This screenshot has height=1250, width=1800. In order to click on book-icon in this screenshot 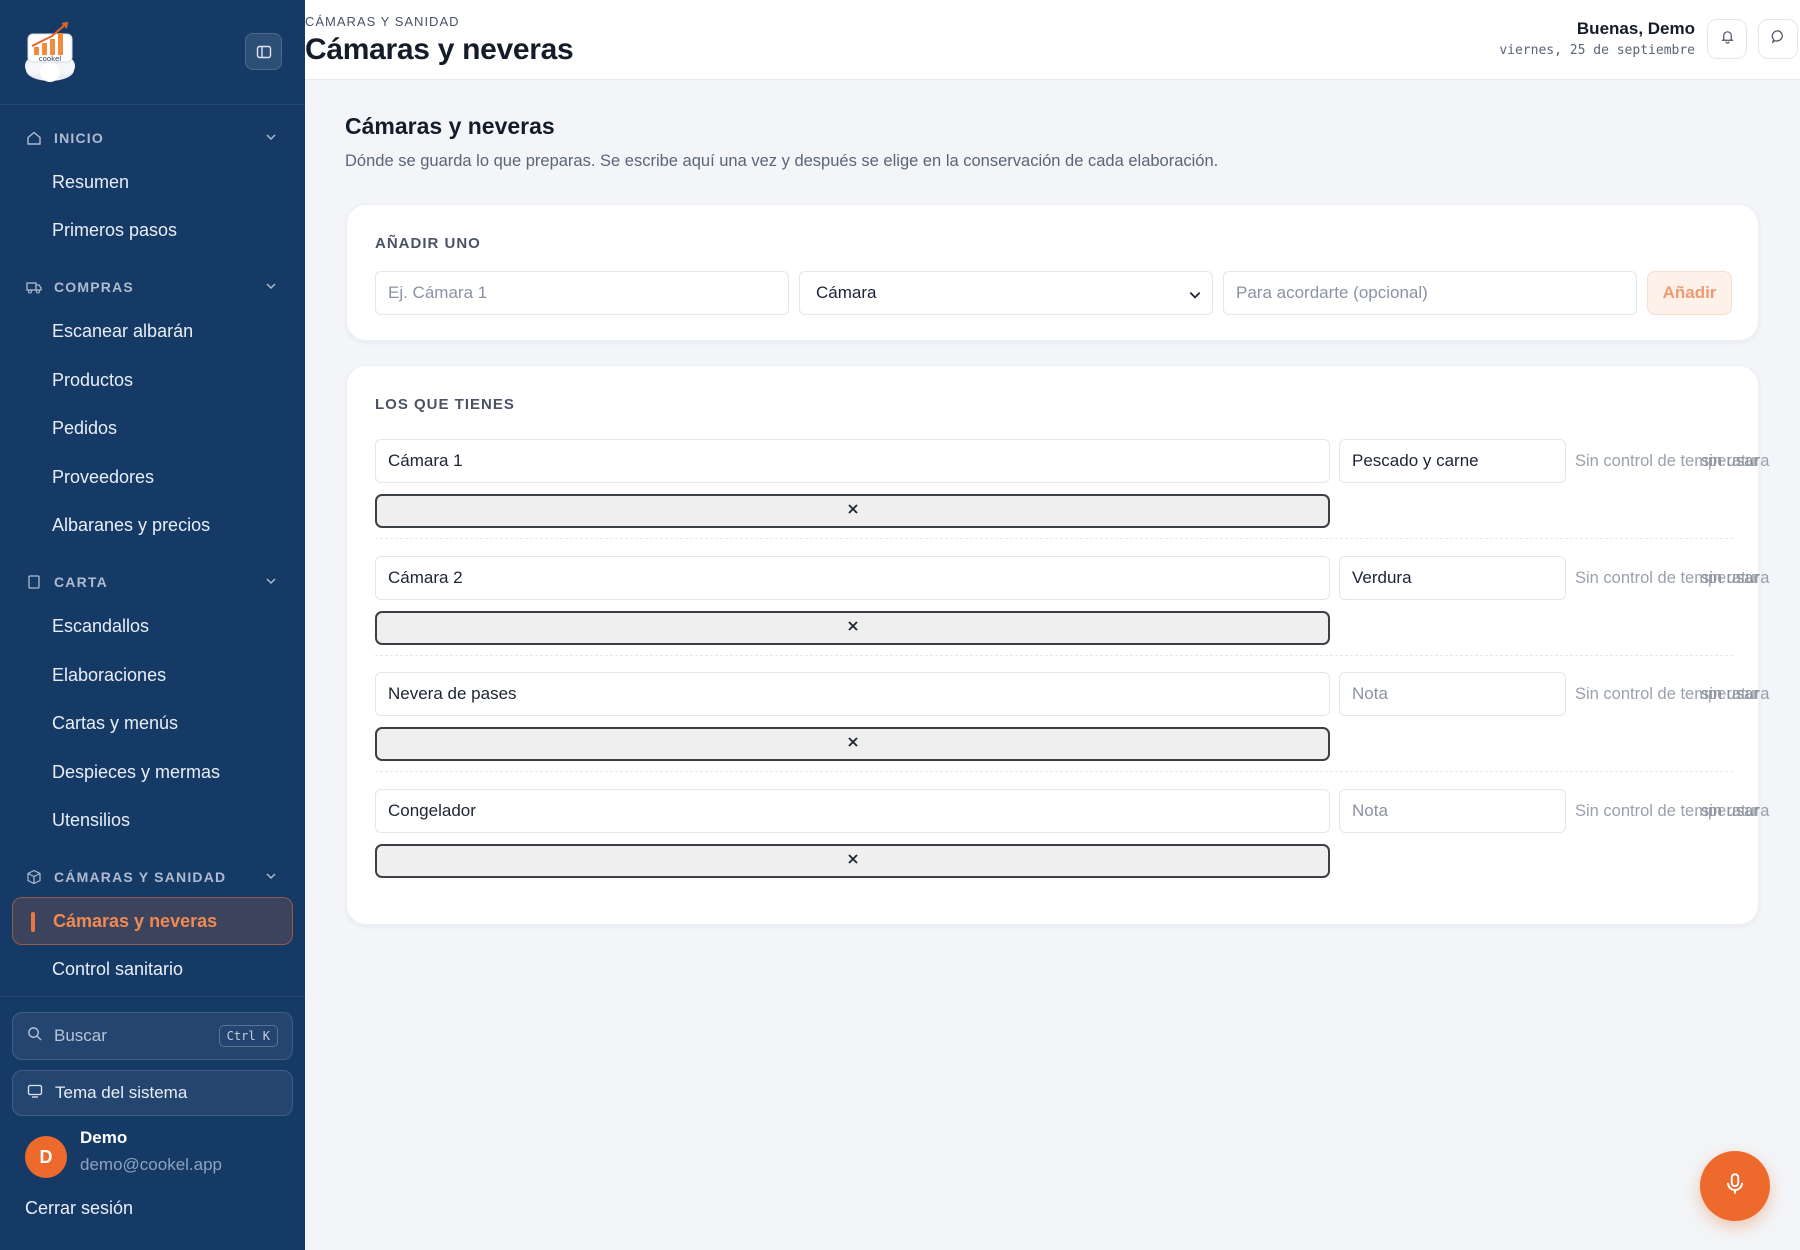, I will do `click(34, 582)`.